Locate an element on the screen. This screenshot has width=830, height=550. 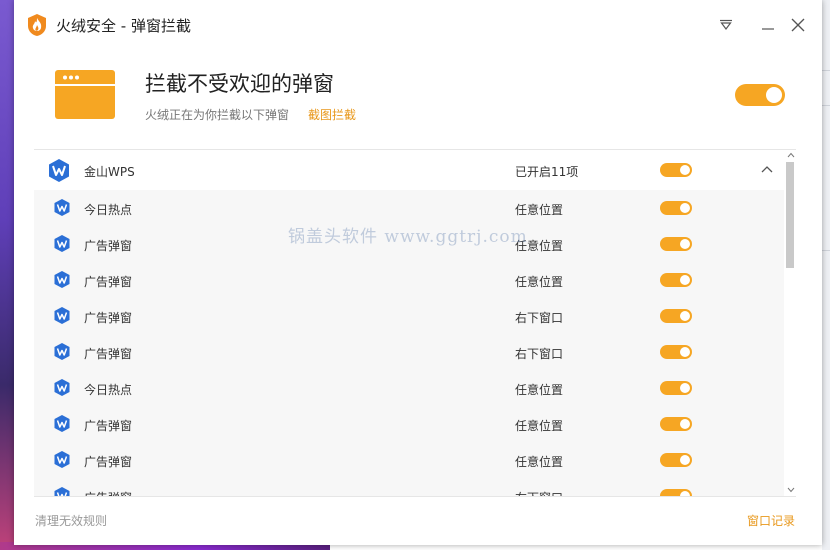
huorong-logo-icon is located at coordinates (37, 25).